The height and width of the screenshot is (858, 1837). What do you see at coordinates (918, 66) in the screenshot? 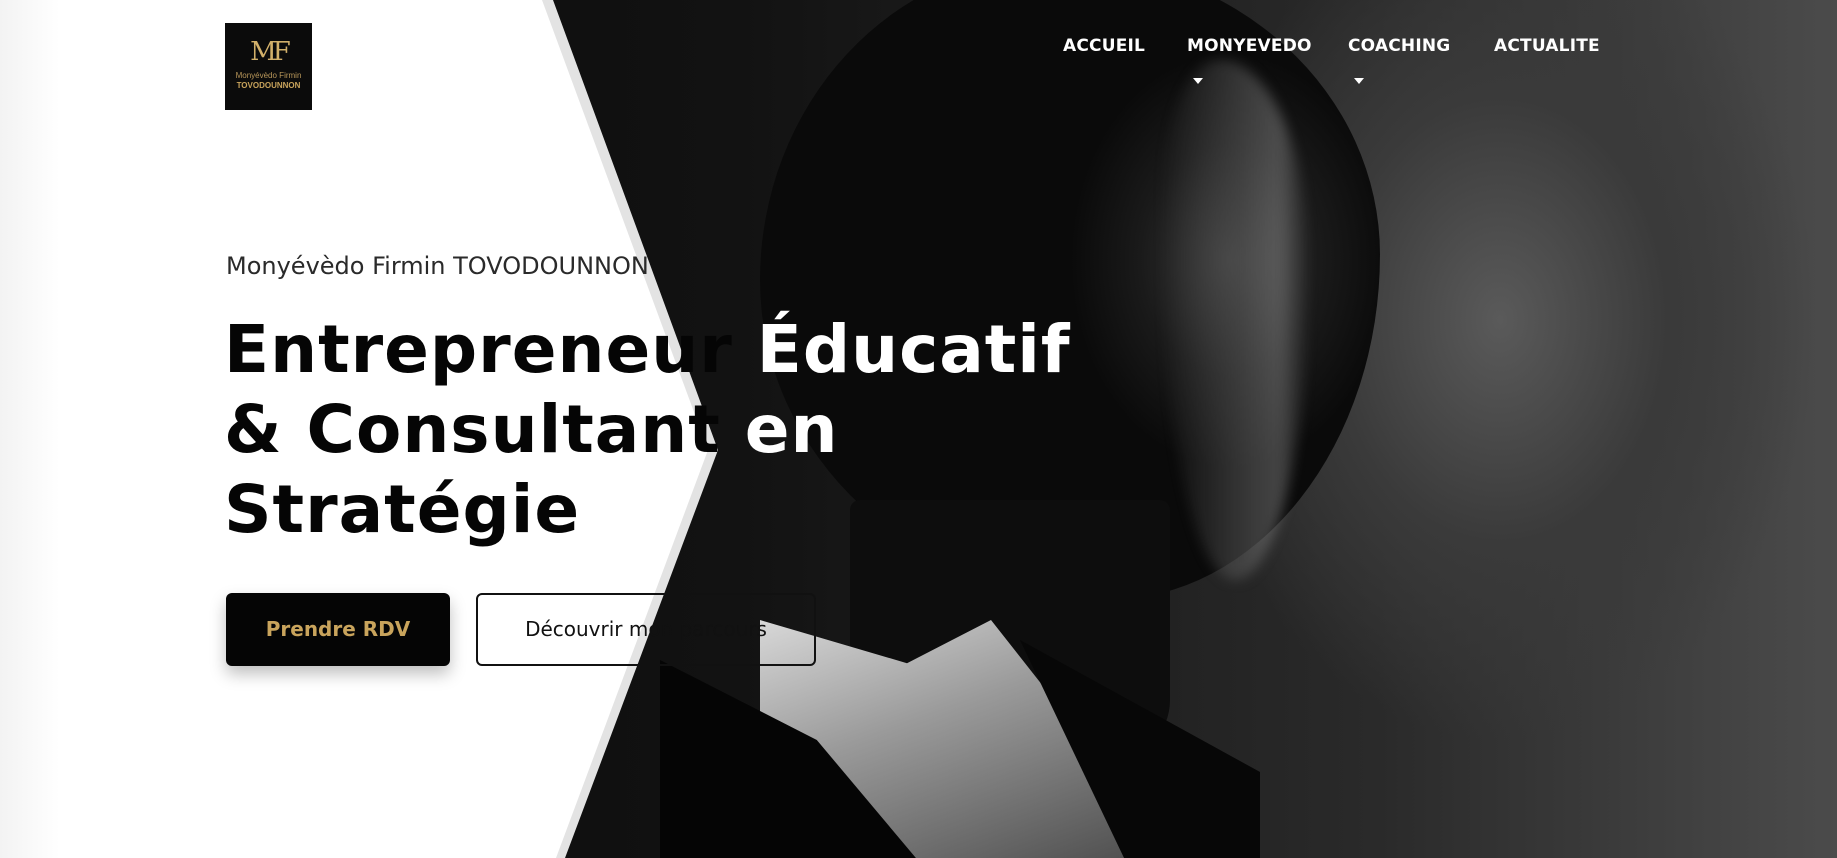
I see `main-nav: ACCUEIL MONYEVEDO COACHING ACTUALITE` at bounding box center [918, 66].